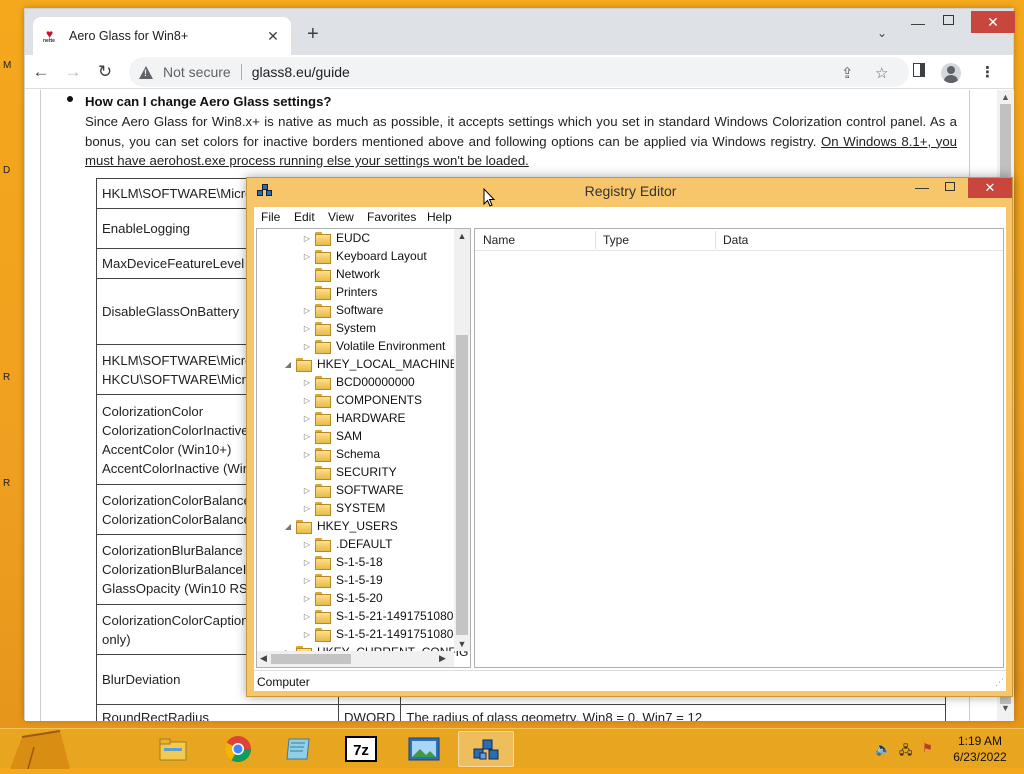 The image size is (1024, 774). What do you see at coordinates (341, 454) in the screenshot?
I see `tree-item: ▷ Schema` at bounding box center [341, 454].